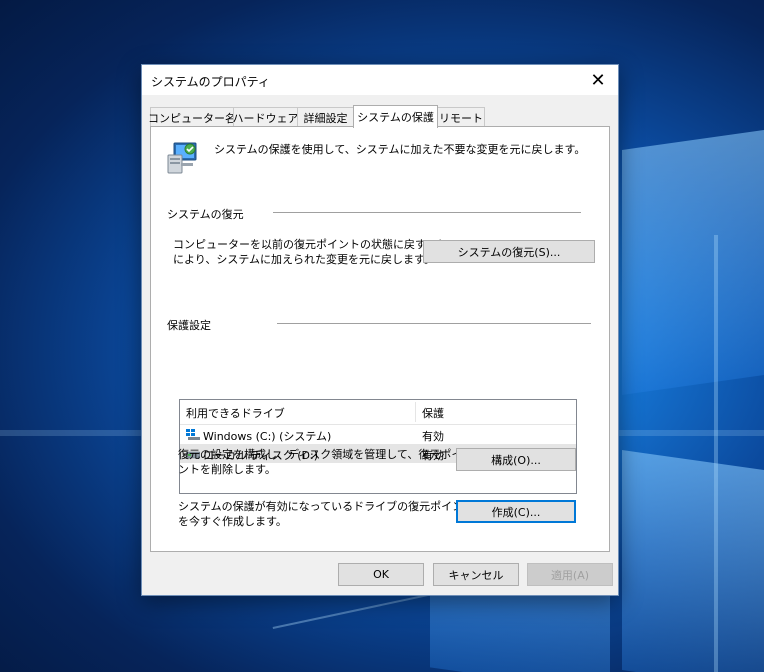 This screenshot has width=764, height=672. What do you see at coordinates (235, 413) in the screenshot?
I see `column-header-drives: 利用できるドライブ` at bounding box center [235, 413].